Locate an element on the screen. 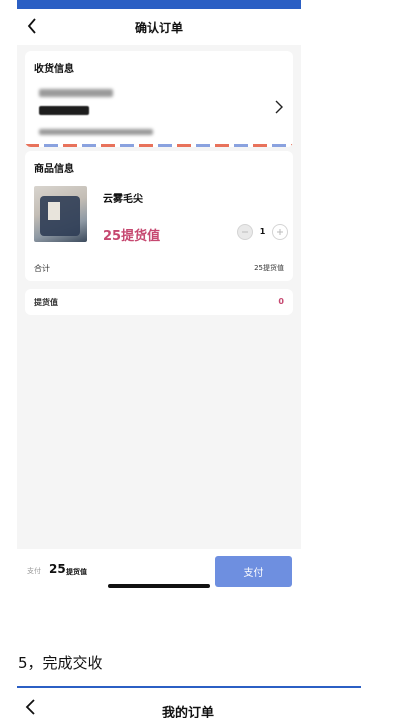 The height and width of the screenshot is (718, 414). page-title: 确认订单 is located at coordinates (158, 28).